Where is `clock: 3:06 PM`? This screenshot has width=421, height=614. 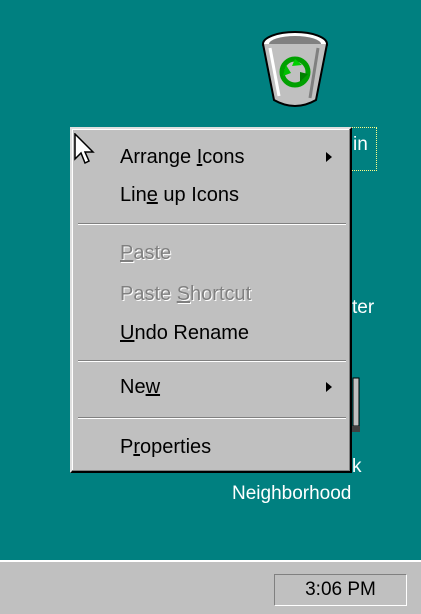
clock: 3:06 PM is located at coordinates (340, 590).